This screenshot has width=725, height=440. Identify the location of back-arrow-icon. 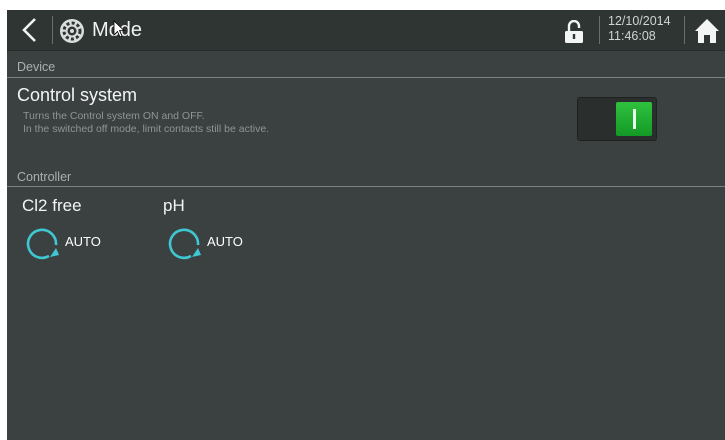
(31, 30).